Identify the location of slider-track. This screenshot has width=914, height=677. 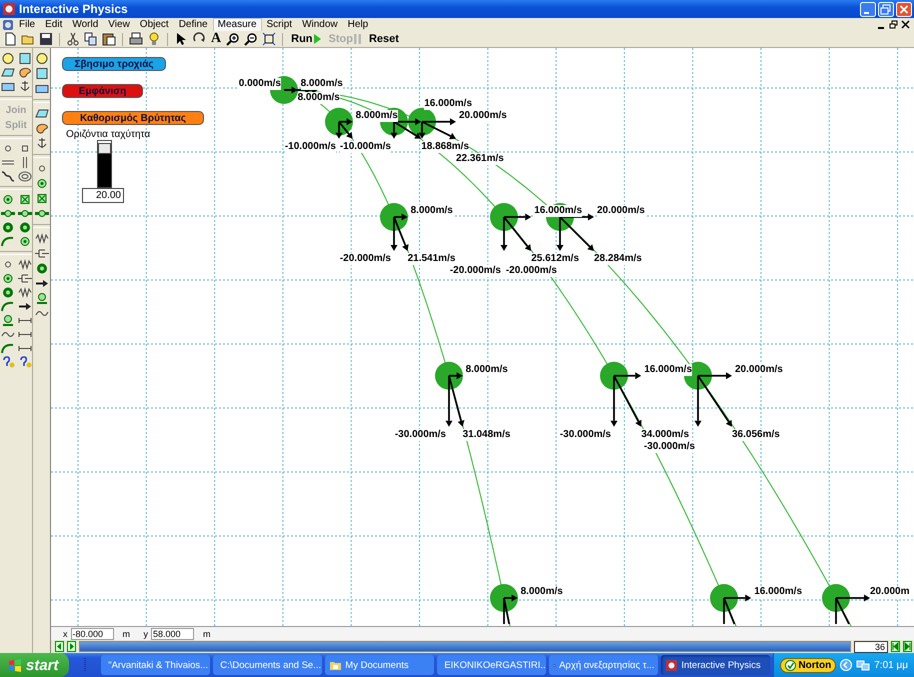
(104, 164).